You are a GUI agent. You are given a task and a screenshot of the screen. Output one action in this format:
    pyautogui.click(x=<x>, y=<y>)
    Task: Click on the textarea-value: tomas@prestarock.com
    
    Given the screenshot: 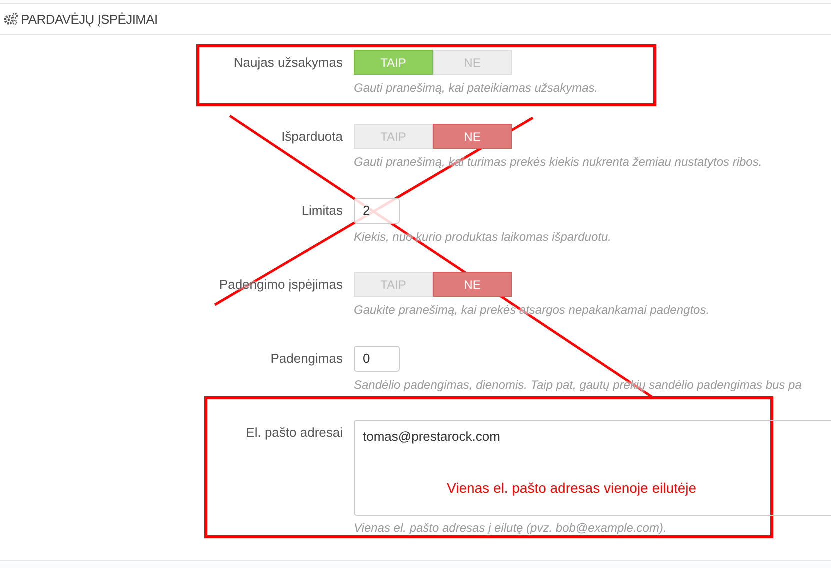 What is the action you would take?
    pyautogui.click(x=431, y=436)
    